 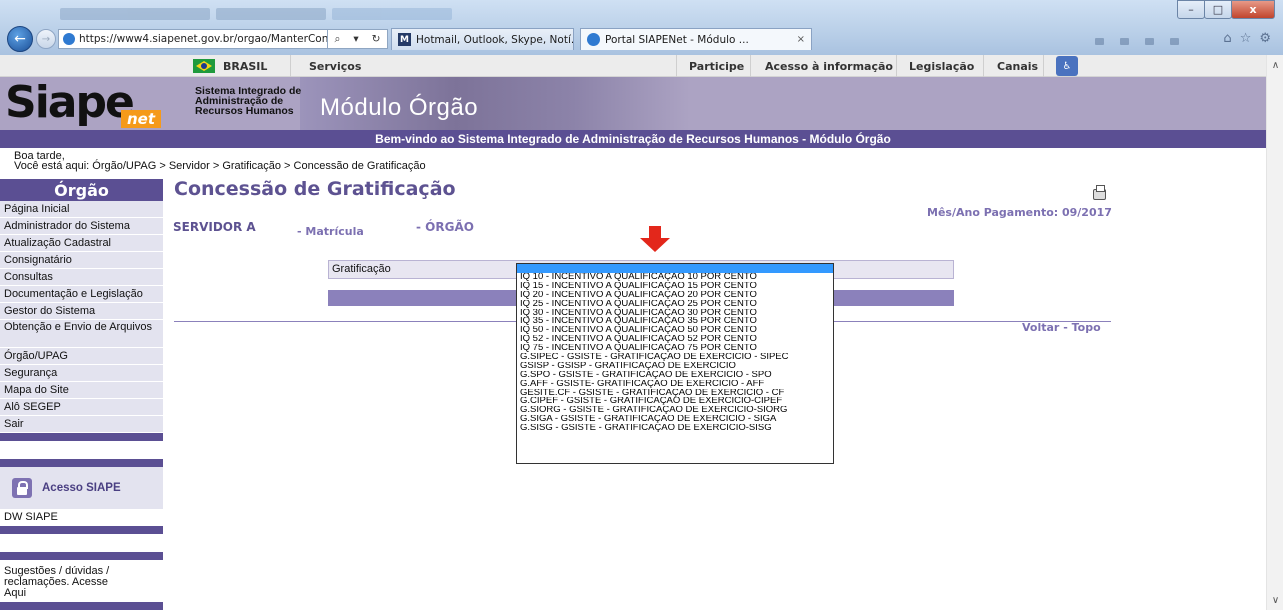 What do you see at coordinates (46, 39) in the screenshot?
I see `forward-arrow-icon: →` at bounding box center [46, 39].